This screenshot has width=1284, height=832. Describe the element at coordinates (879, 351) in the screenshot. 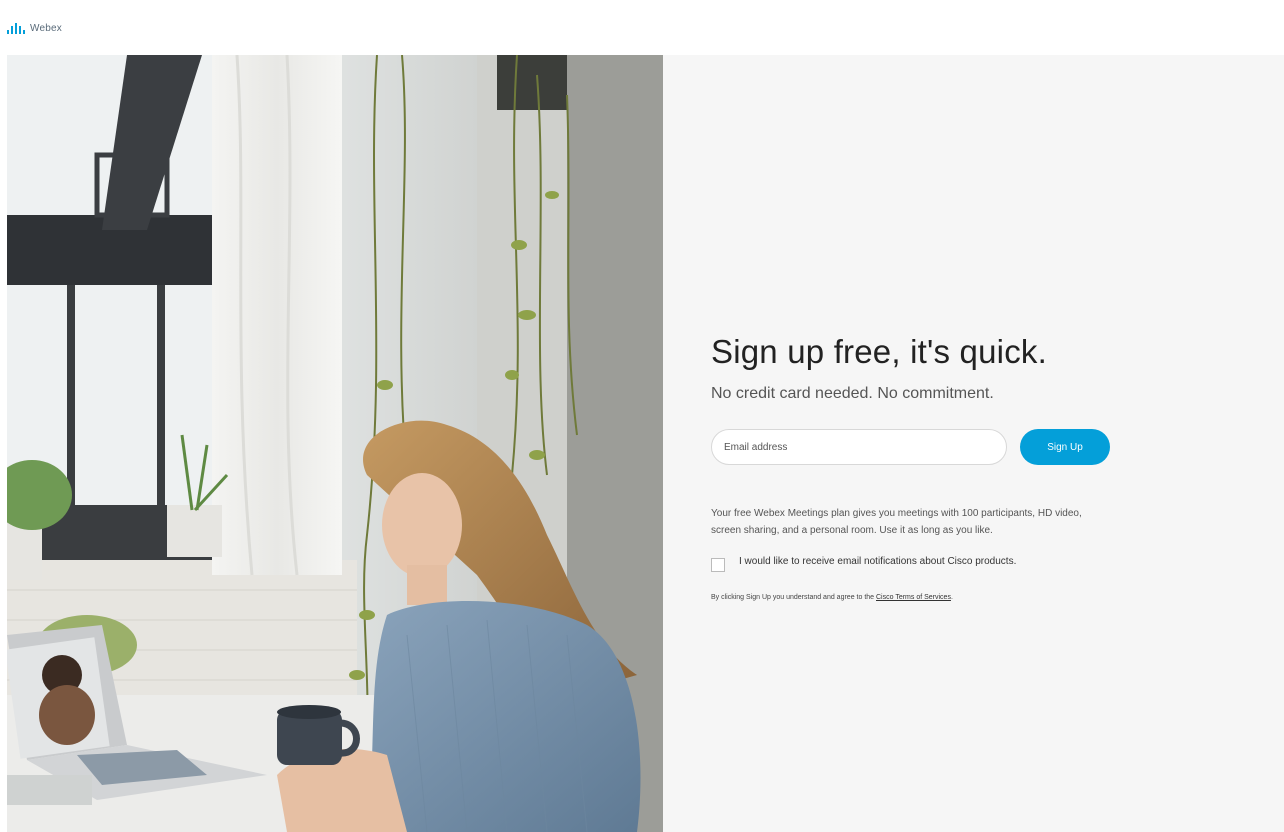

I see `signup-headline: Sign up free, it's quick.` at that location.